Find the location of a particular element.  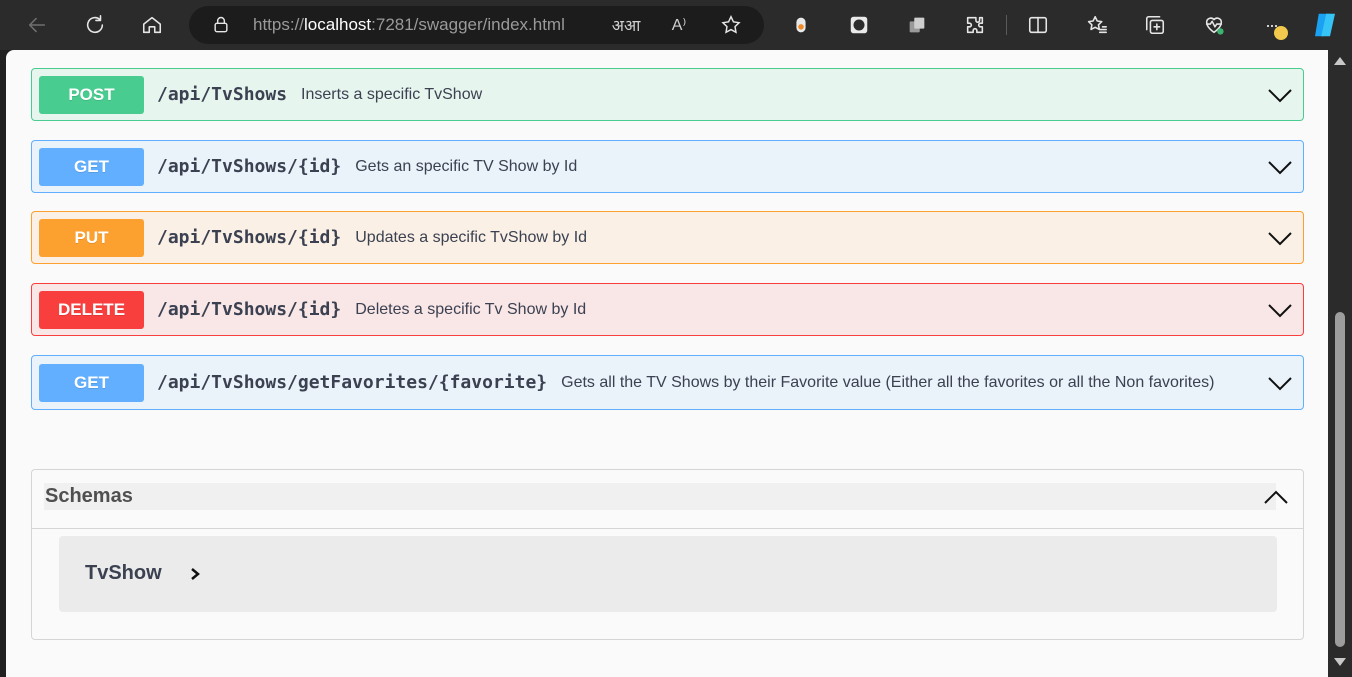

split-screen-icon is located at coordinates (1038, 25).